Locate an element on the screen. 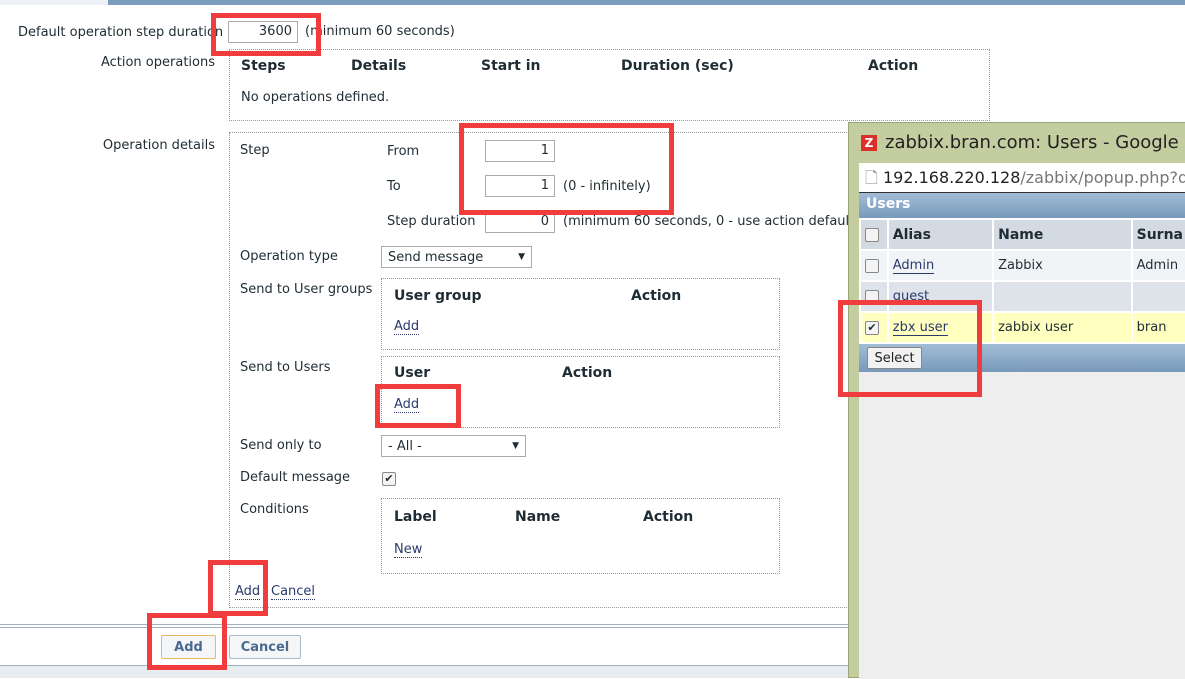 This screenshot has width=1185, height=679. user-alias-link: Admin is located at coordinates (913, 266).